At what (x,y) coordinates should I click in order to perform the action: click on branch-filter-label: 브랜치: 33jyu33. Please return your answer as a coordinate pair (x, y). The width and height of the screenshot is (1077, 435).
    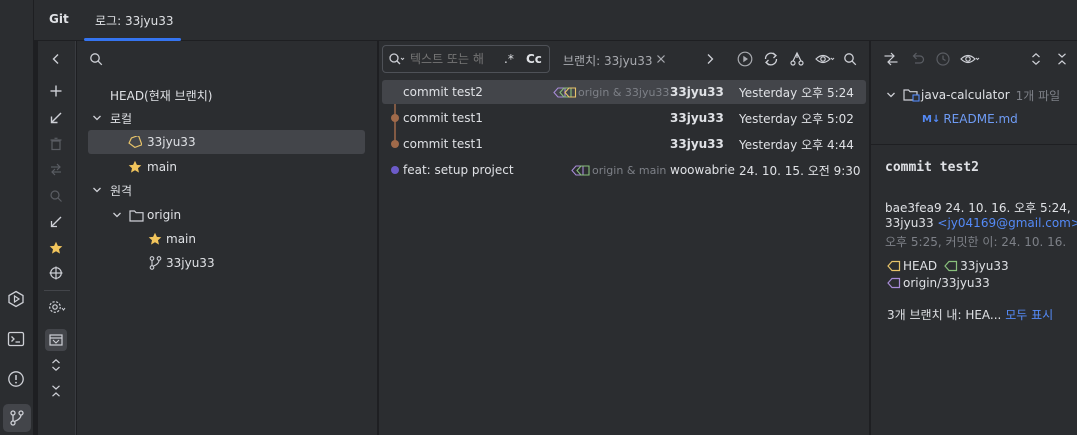
    Looking at the image, I should click on (608, 61).